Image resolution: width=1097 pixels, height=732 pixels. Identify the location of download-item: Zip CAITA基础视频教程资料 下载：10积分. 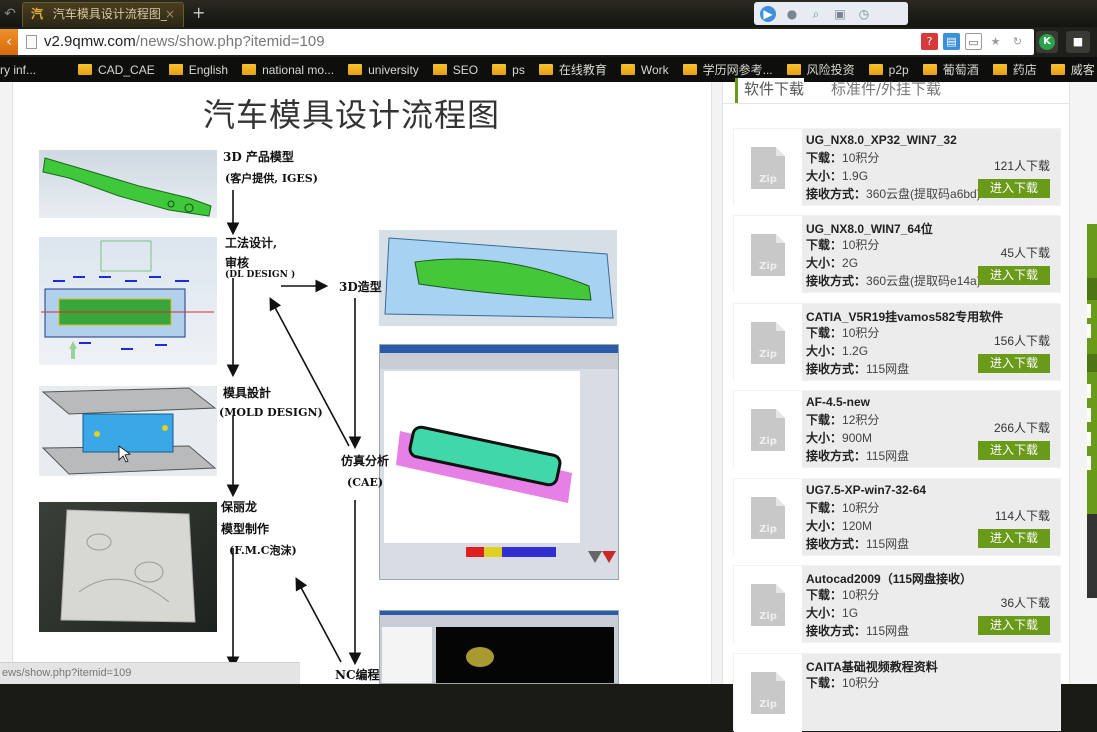
(897, 692).